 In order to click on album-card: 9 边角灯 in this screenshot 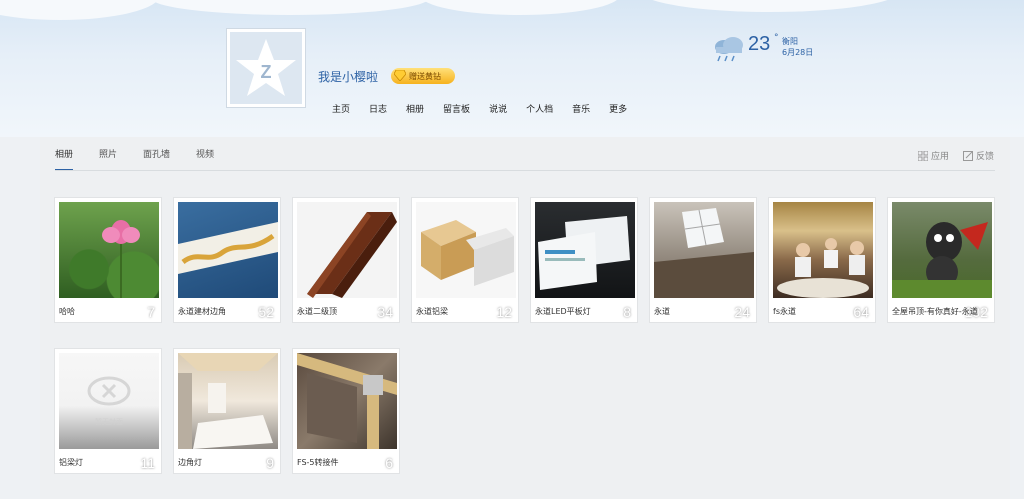, I will do `click(227, 411)`.